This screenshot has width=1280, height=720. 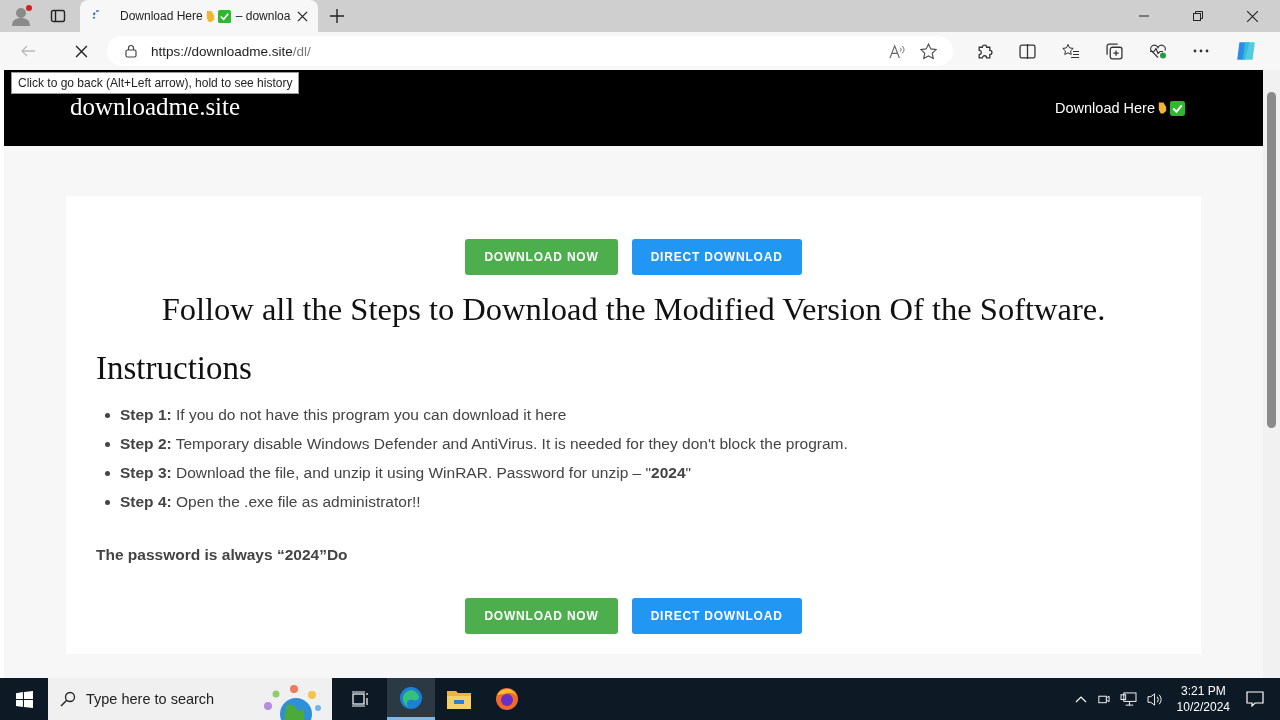 What do you see at coordinates (155, 83) in the screenshot?
I see `tooltip: Click to go back (Alt+Left arrow), hold to see history` at bounding box center [155, 83].